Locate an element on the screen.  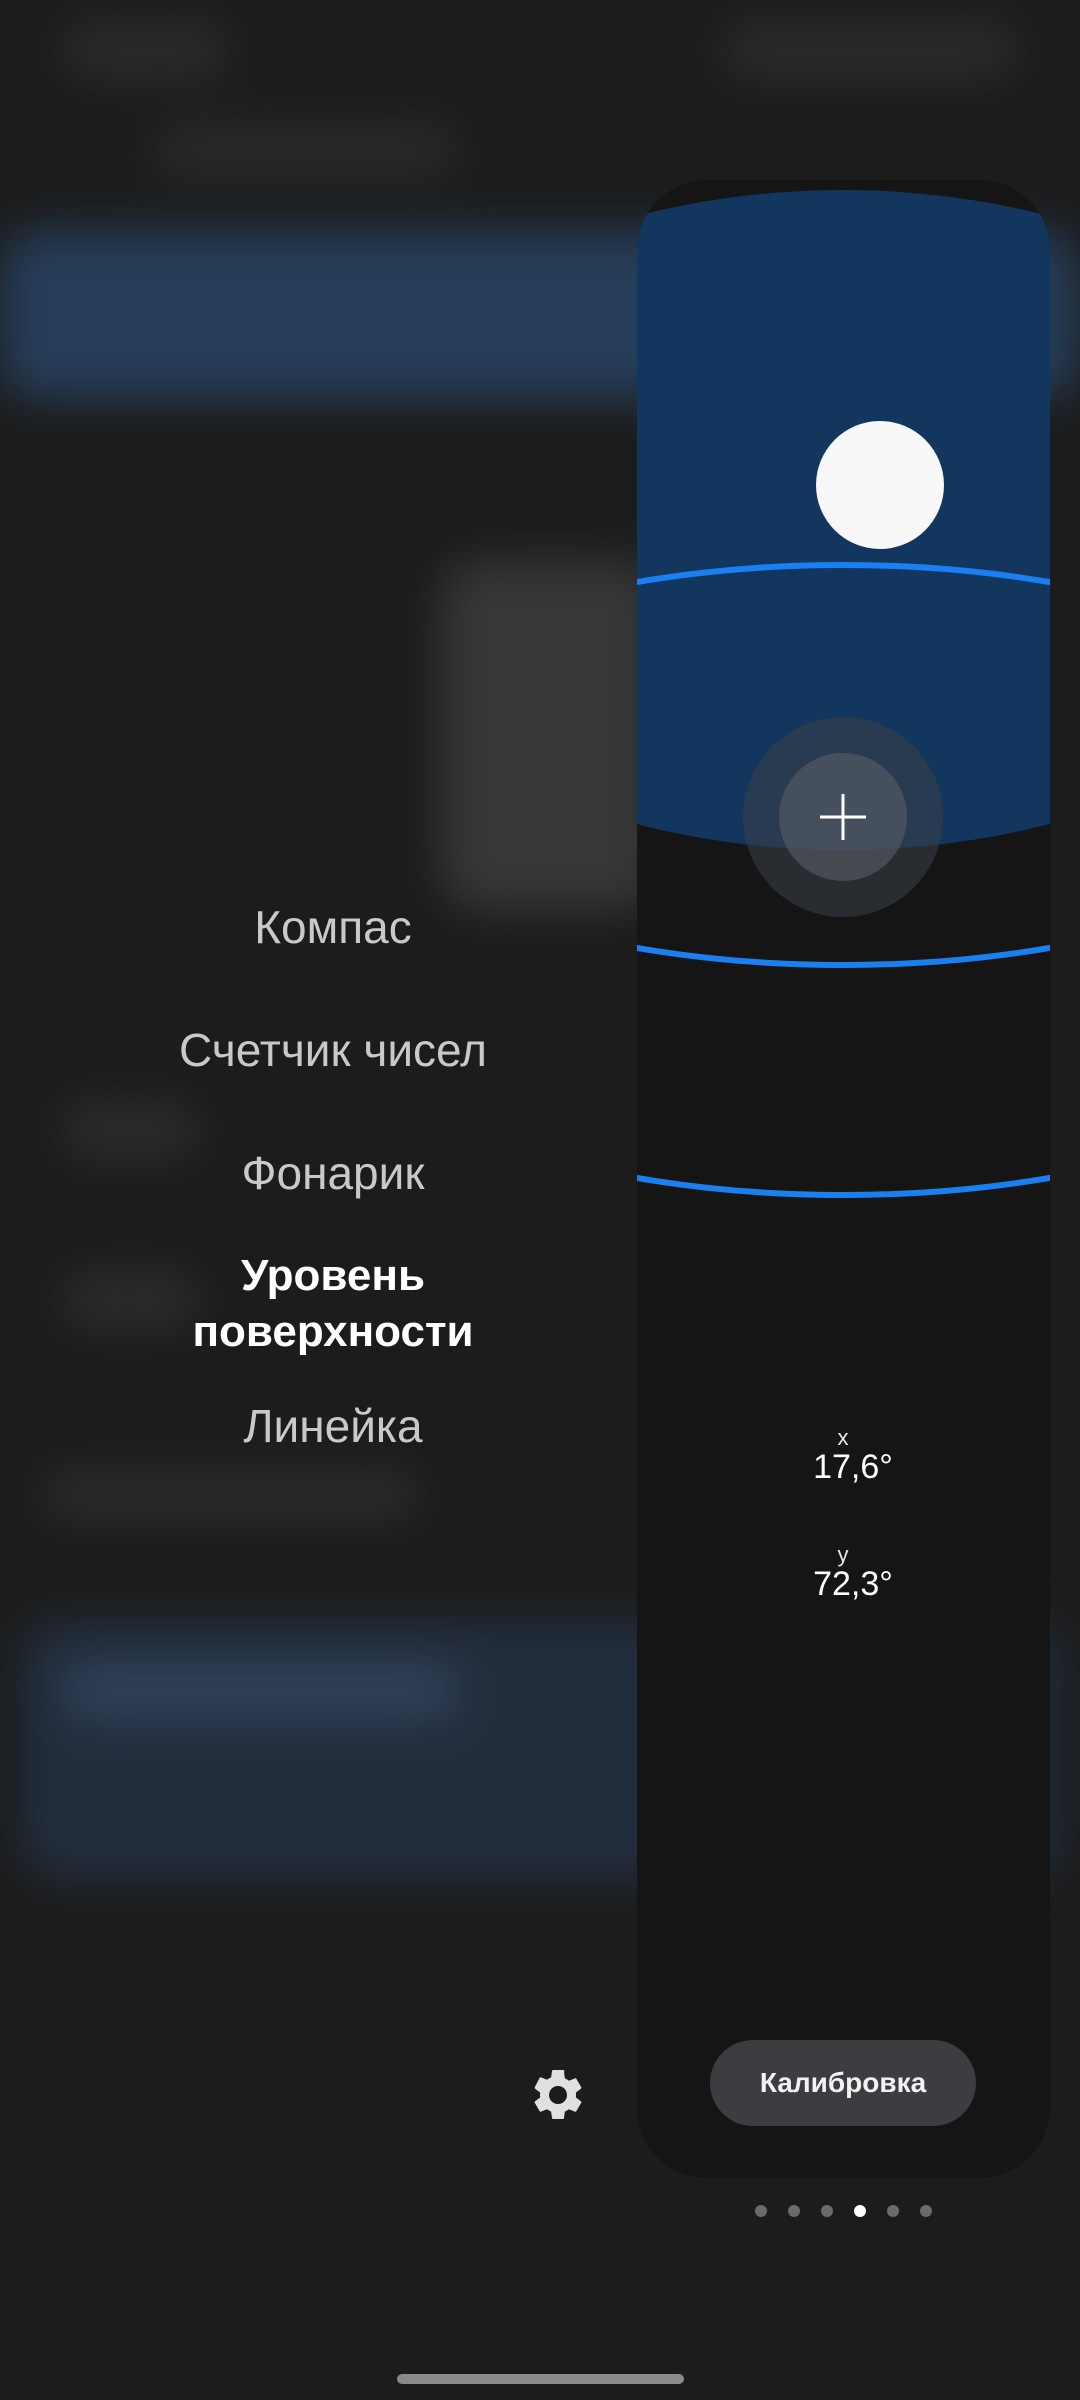
home-indicator is located at coordinates (540, 2379).